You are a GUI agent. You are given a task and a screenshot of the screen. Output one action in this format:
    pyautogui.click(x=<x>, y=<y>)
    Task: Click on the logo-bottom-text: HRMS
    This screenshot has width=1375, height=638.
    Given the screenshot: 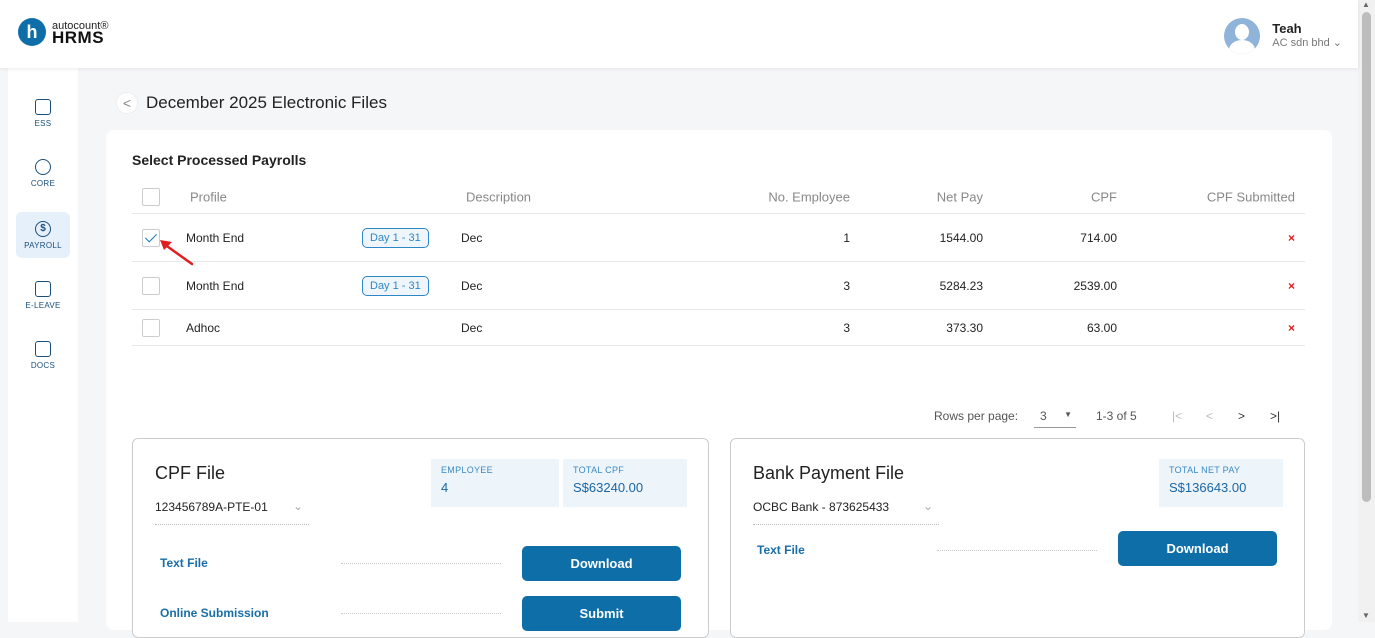 What is the action you would take?
    pyautogui.click(x=78, y=37)
    